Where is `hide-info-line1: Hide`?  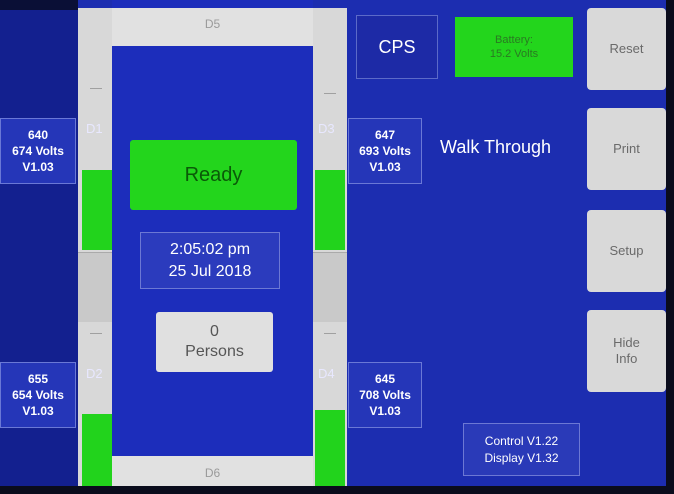
hide-info-line1: Hide is located at coordinates (626, 342).